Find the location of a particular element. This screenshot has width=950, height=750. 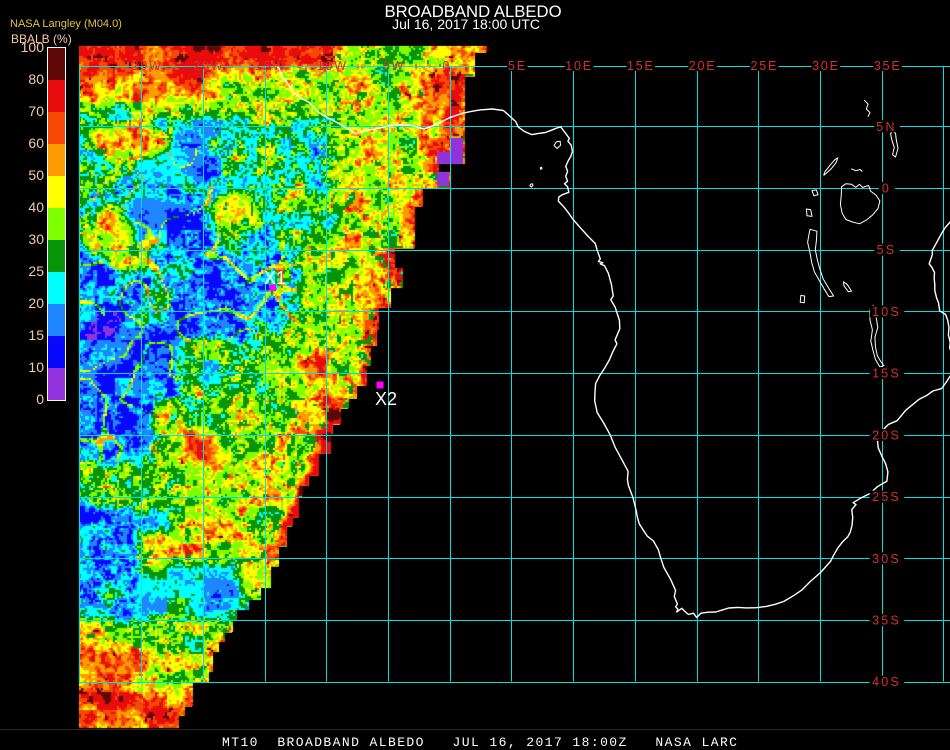

svg-text: 15E is located at coordinates (641, 66).